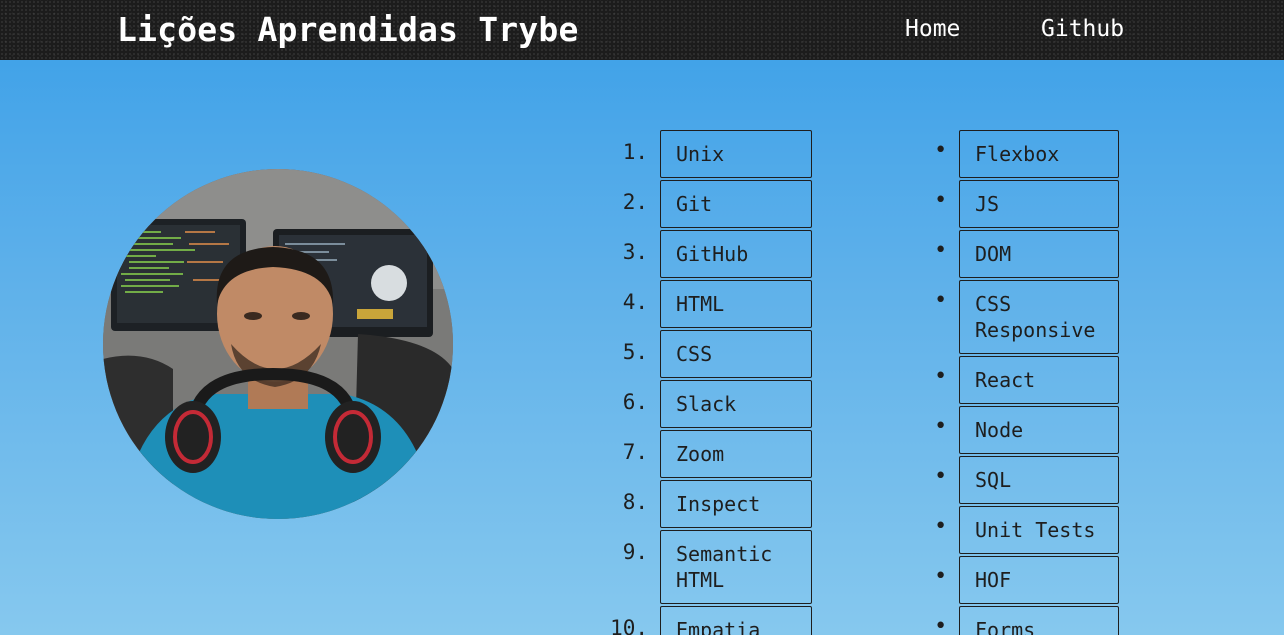 This screenshot has width=1284, height=635. I want to click on list-item: 7. Zoom, so click(706, 454).